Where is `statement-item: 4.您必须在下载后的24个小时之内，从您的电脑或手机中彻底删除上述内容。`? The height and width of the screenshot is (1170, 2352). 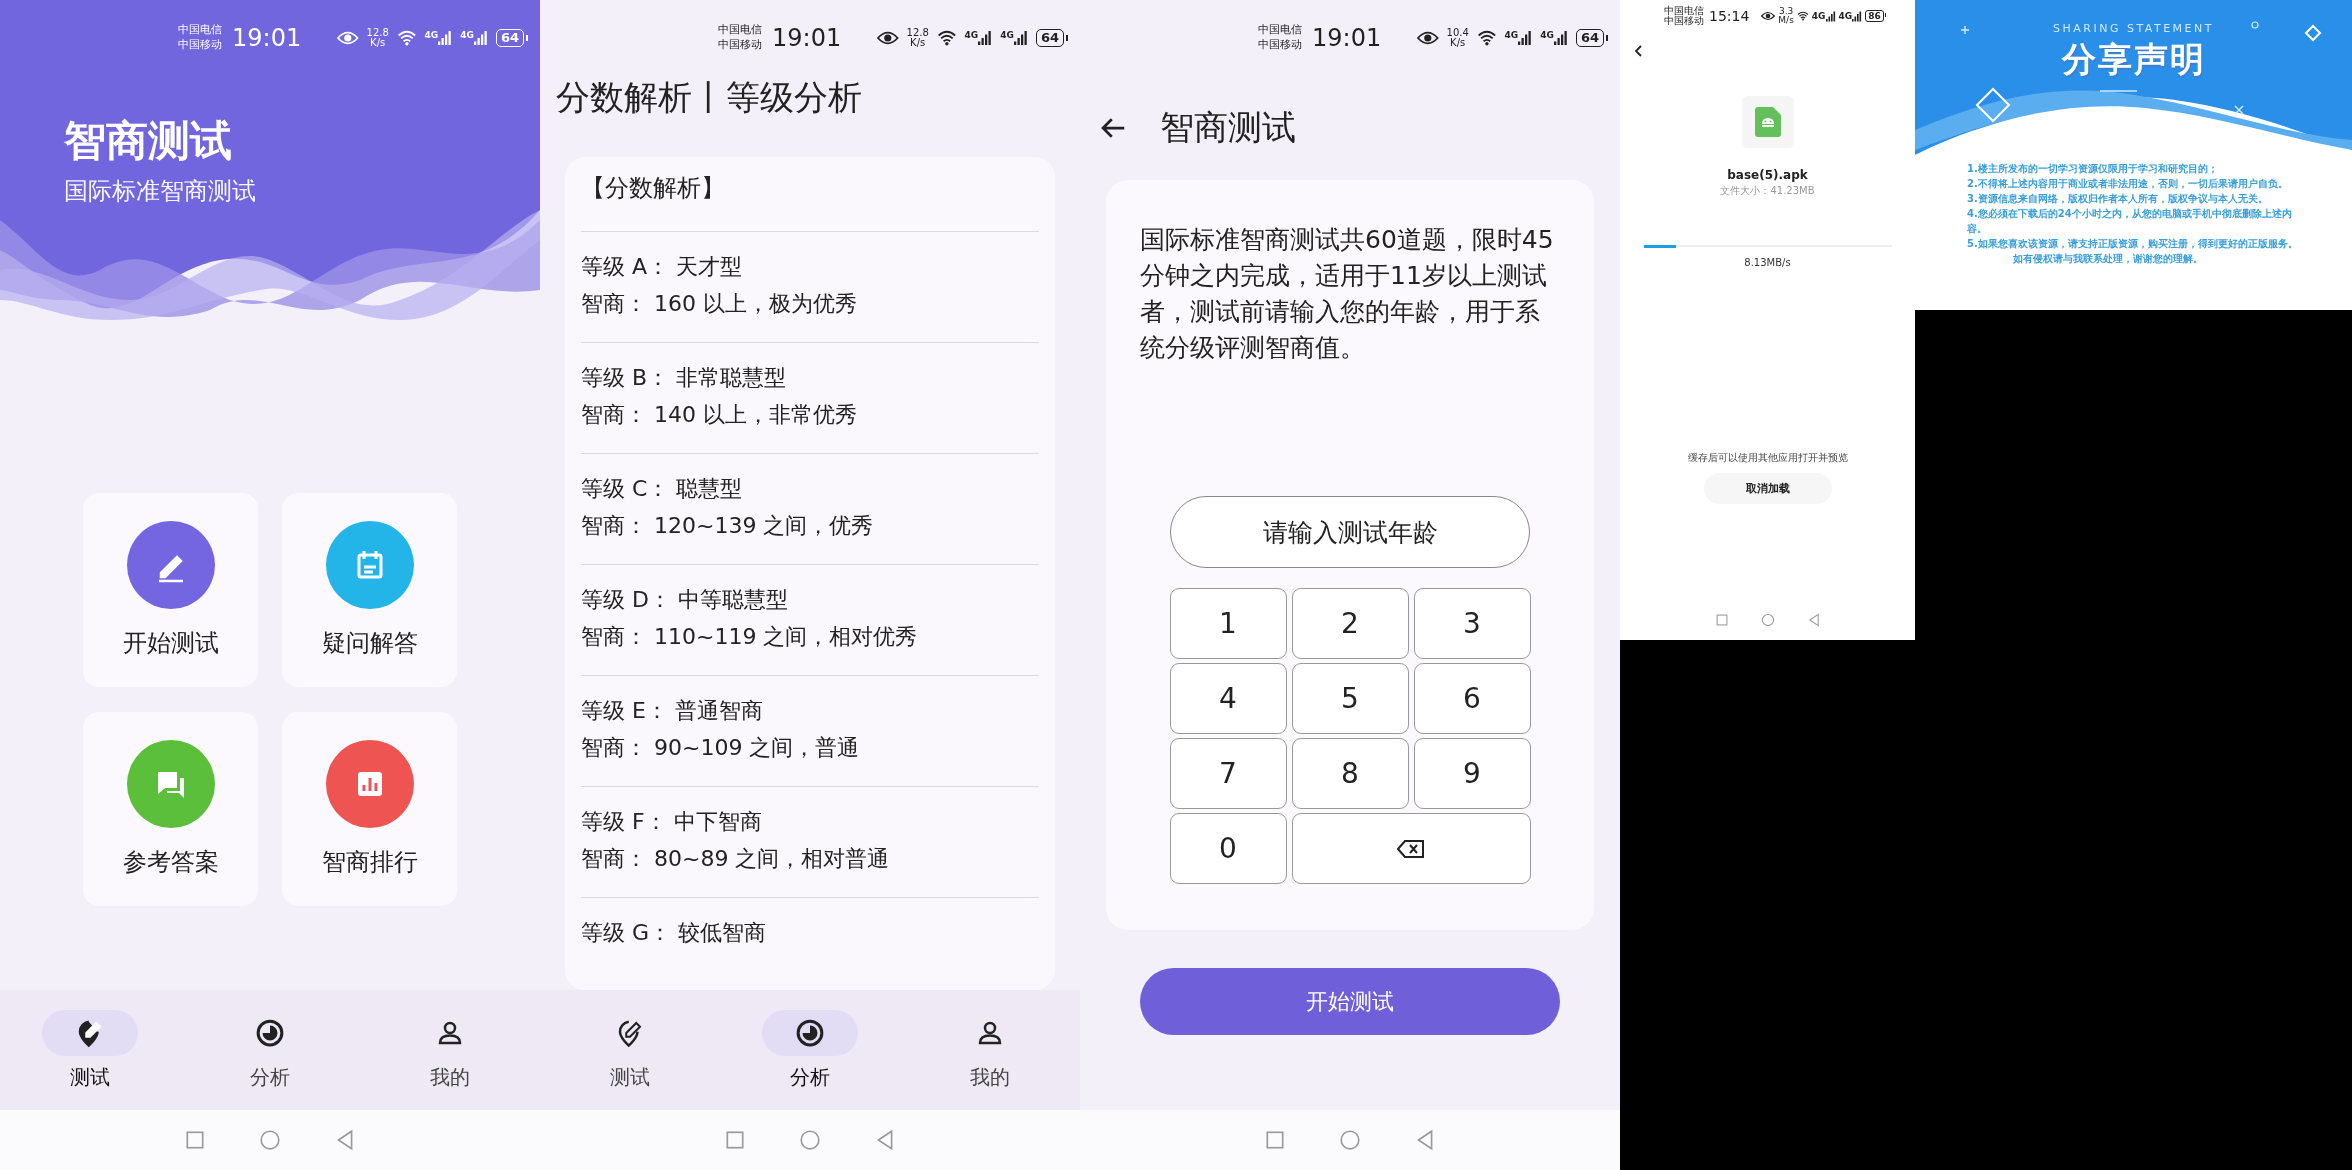 statement-item: 4.您必须在下载后的24个小时之内，从您的电脑或手机中彻底删除上述内容。 is located at coordinates (2130, 221).